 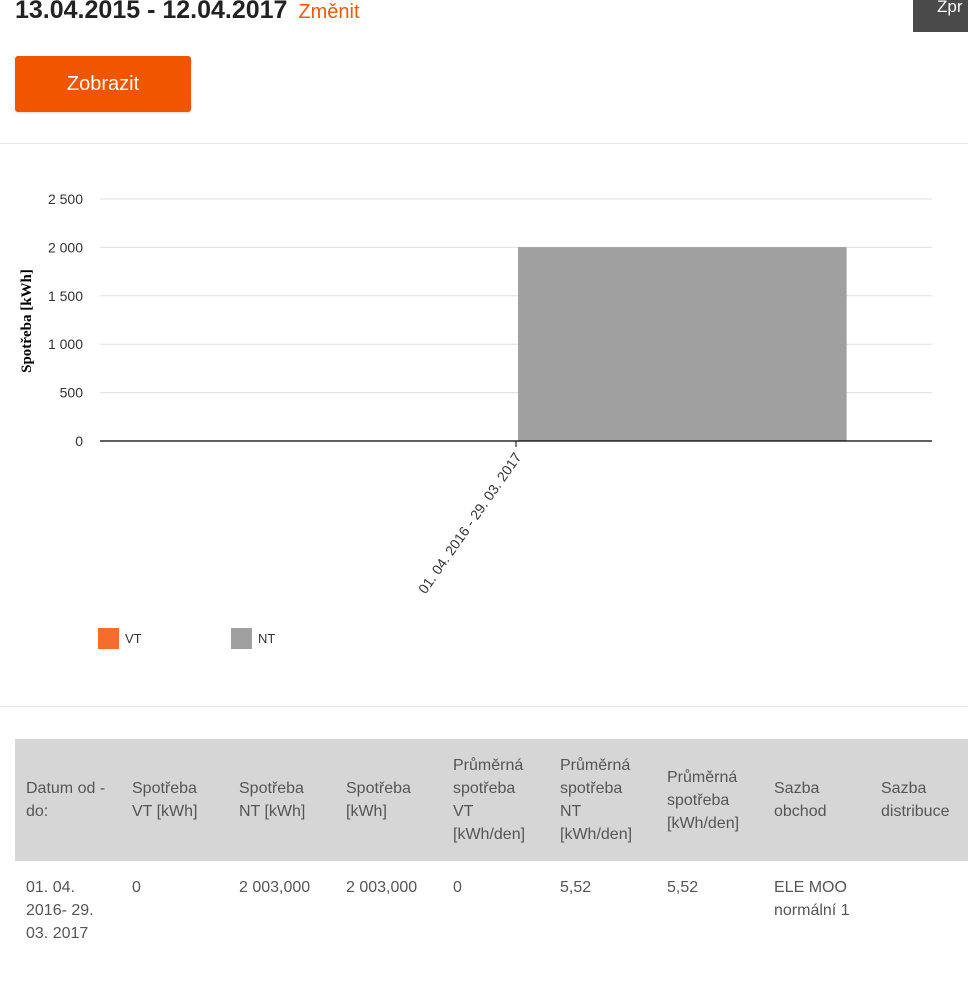 I want to click on y-tick-label: 1 500, so click(x=65, y=296).